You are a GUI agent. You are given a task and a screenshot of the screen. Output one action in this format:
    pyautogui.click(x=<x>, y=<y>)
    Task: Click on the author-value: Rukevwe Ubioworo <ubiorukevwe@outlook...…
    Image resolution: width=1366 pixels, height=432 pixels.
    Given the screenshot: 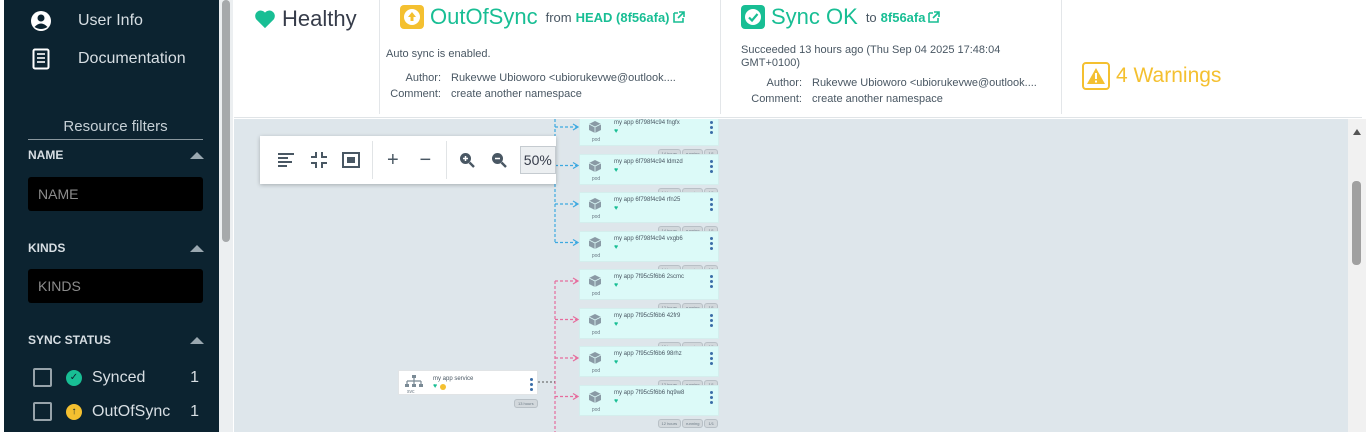 What is the action you would take?
    pyautogui.click(x=563, y=78)
    